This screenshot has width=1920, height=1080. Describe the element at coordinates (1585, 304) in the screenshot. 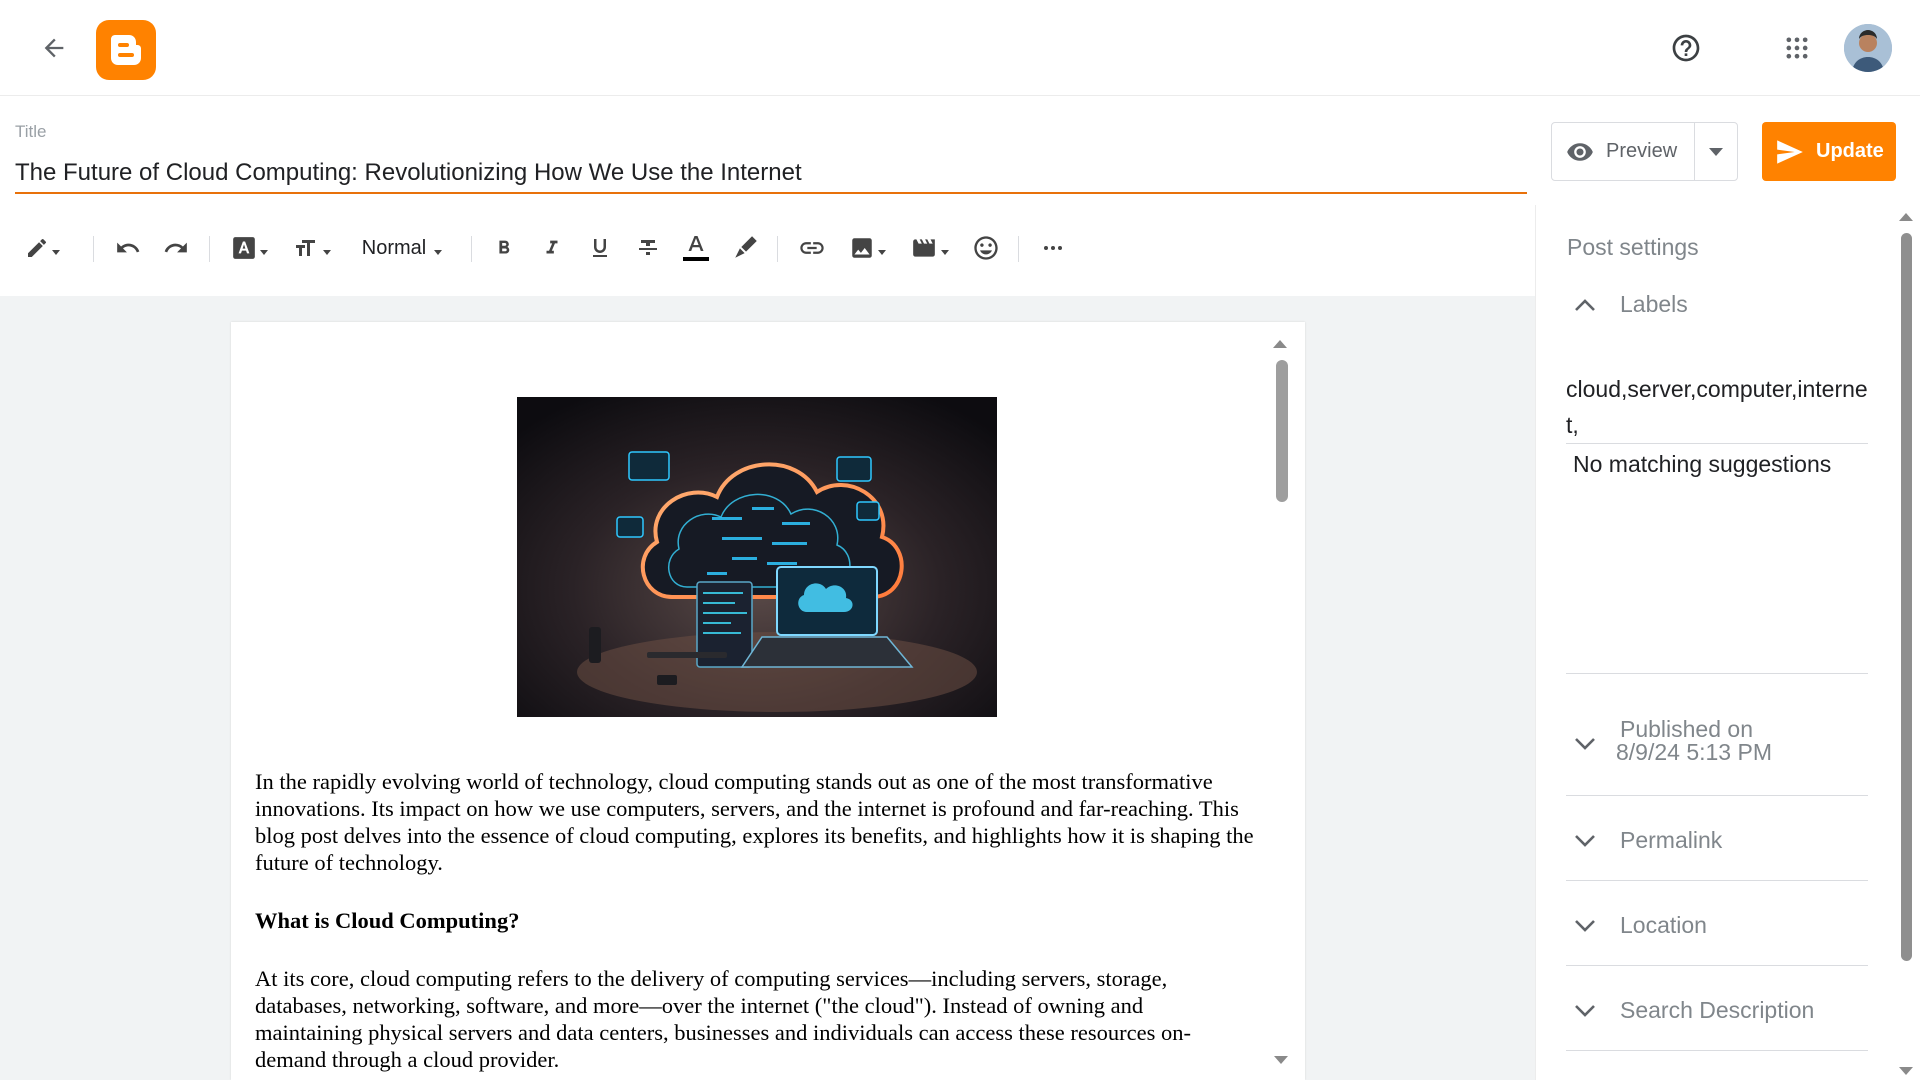

I see `chevron-up-icon` at that location.